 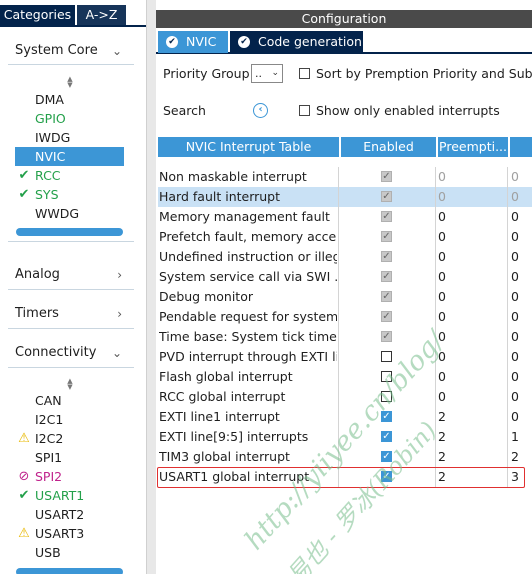 What do you see at coordinates (345, 217) in the screenshot?
I see `table-row: Memory management fault ✓ 0 0` at bounding box center [345, 217].